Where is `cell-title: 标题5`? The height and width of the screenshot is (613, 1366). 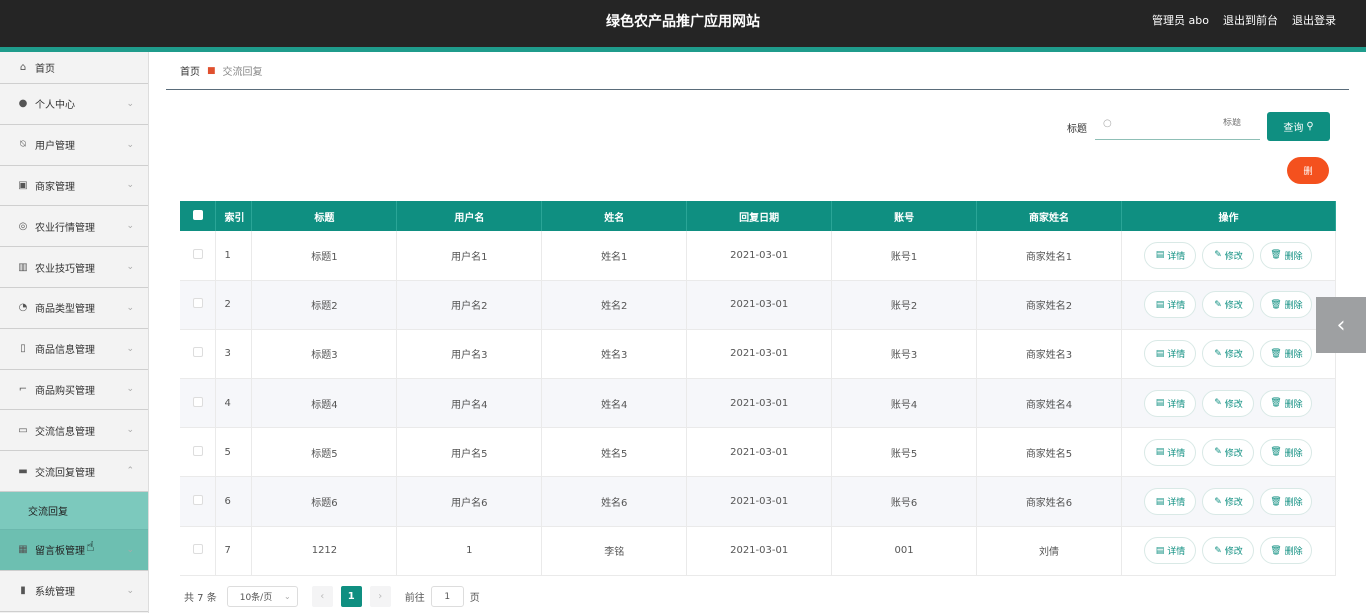 cell-title: 标题5 is located at coordinates (324, 452).